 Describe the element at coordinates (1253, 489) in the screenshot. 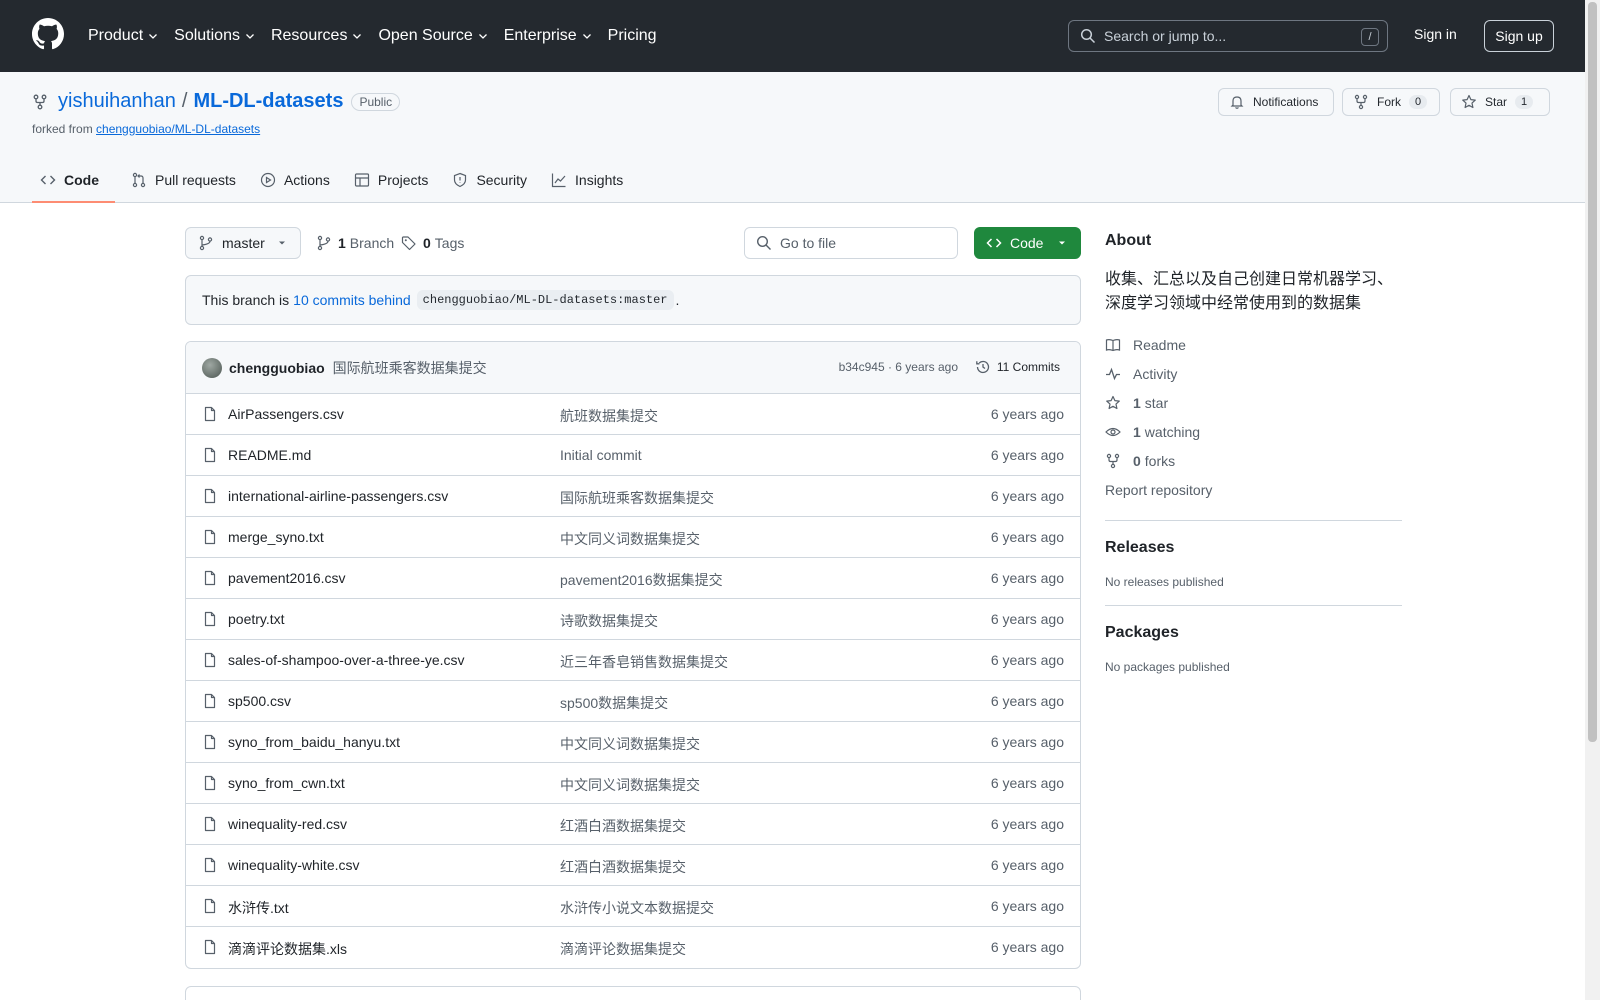

I see `report-repository-link: Report repository` at that location.